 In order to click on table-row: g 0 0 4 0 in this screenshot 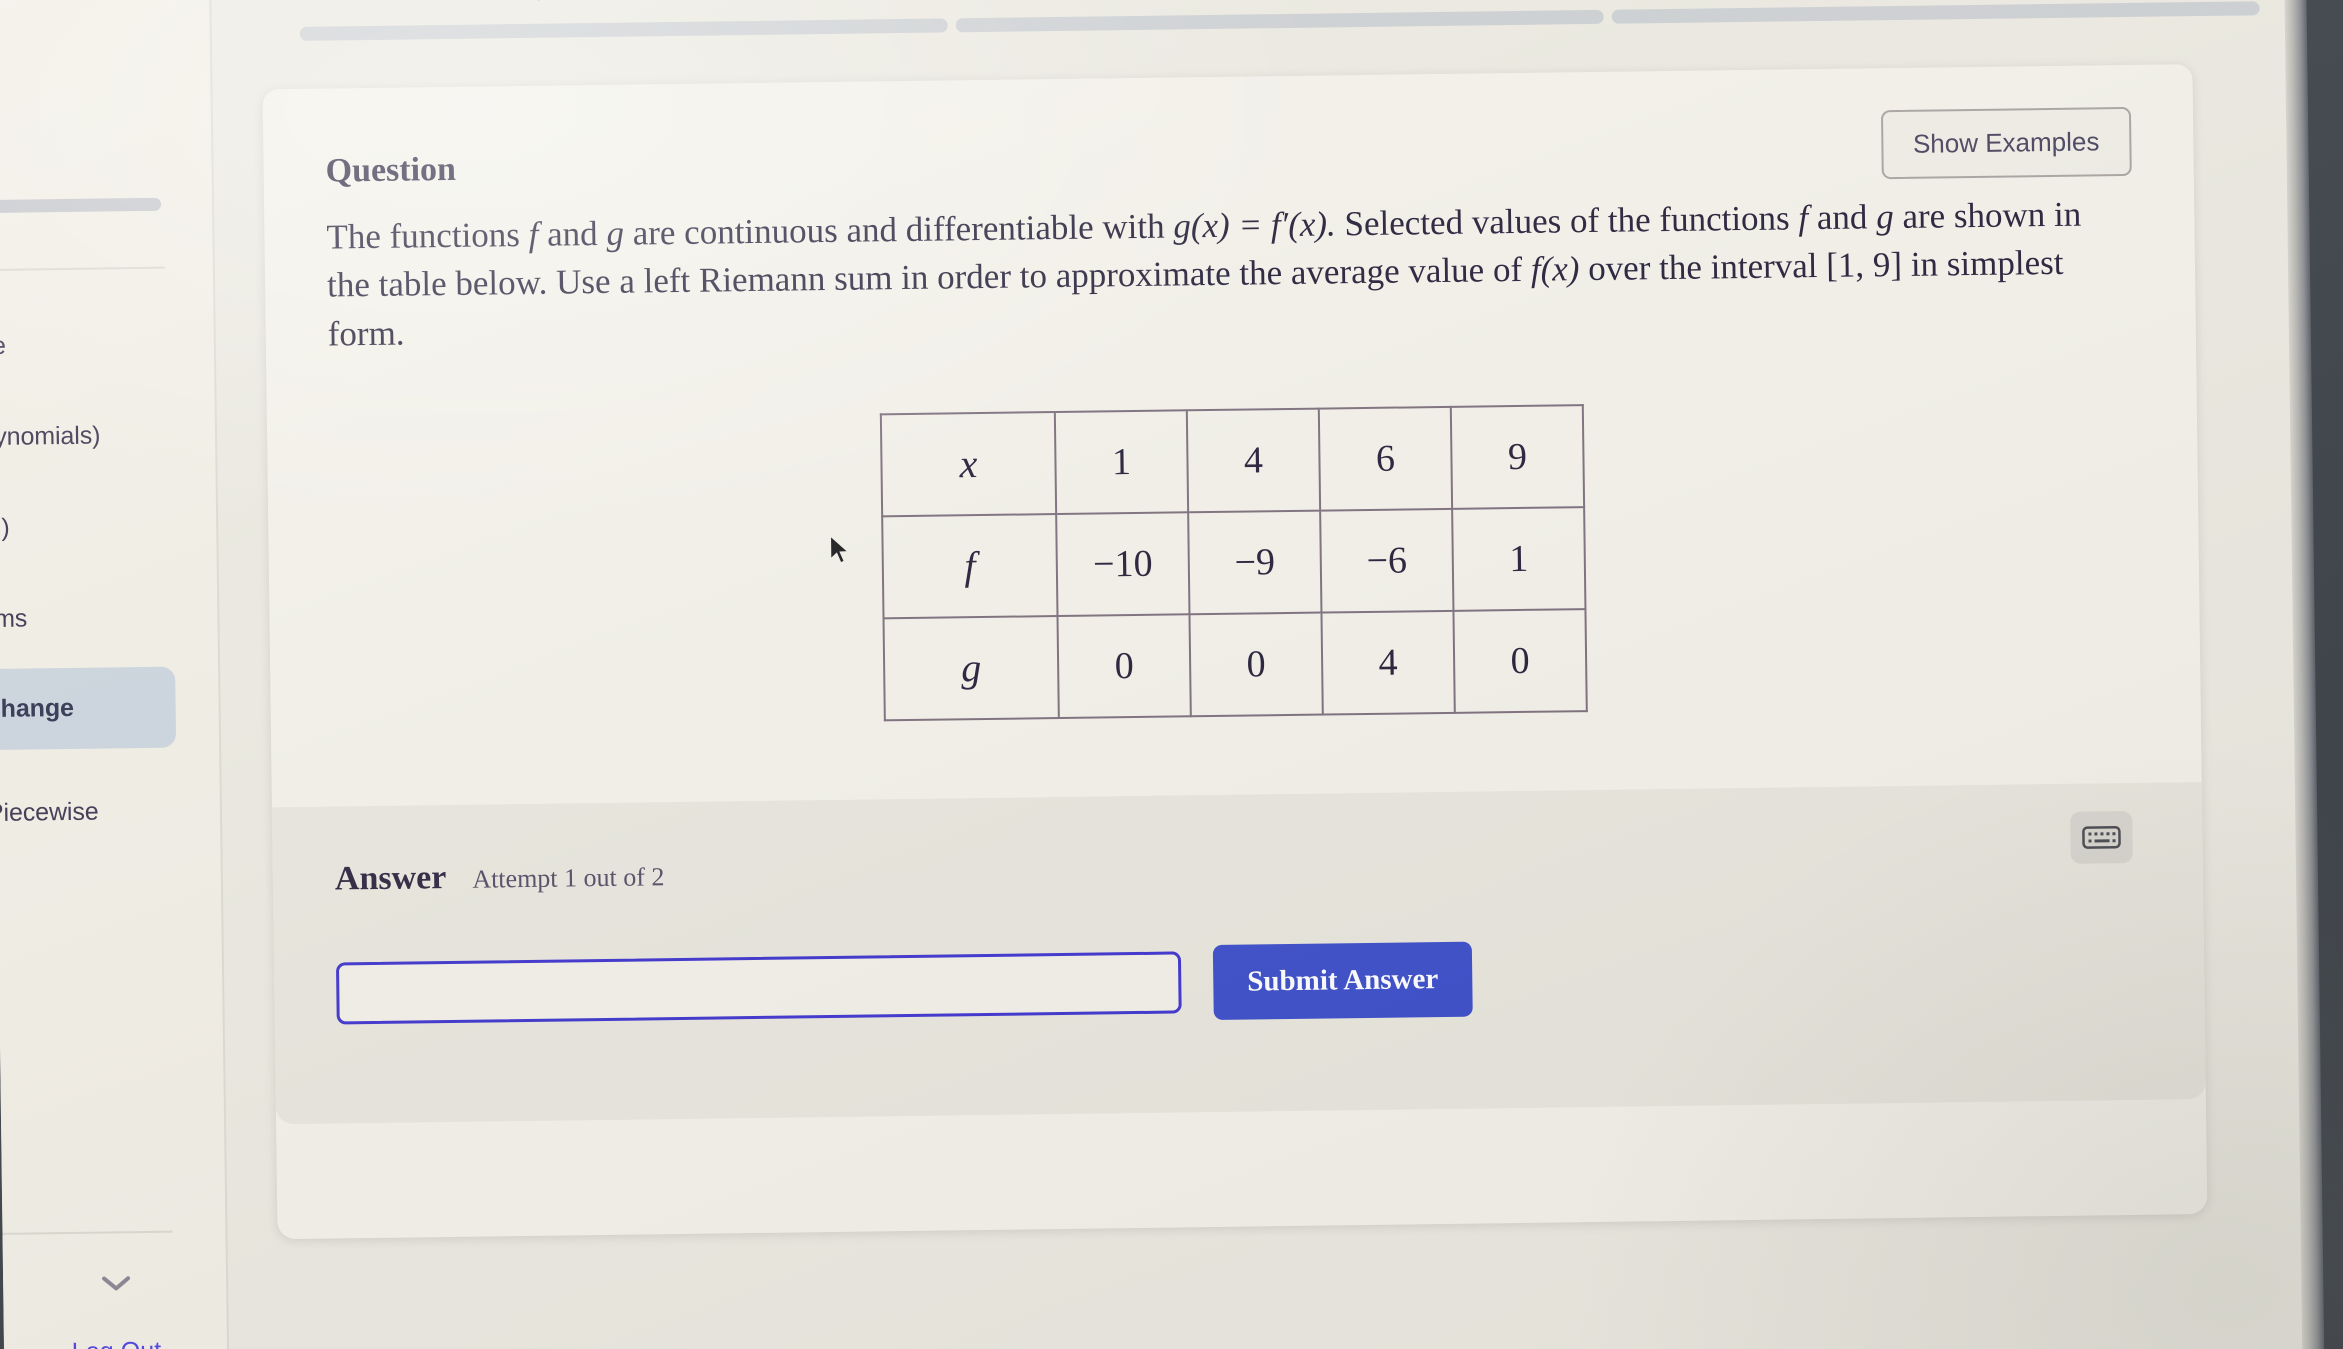, I will do `click(1235, 665)`.